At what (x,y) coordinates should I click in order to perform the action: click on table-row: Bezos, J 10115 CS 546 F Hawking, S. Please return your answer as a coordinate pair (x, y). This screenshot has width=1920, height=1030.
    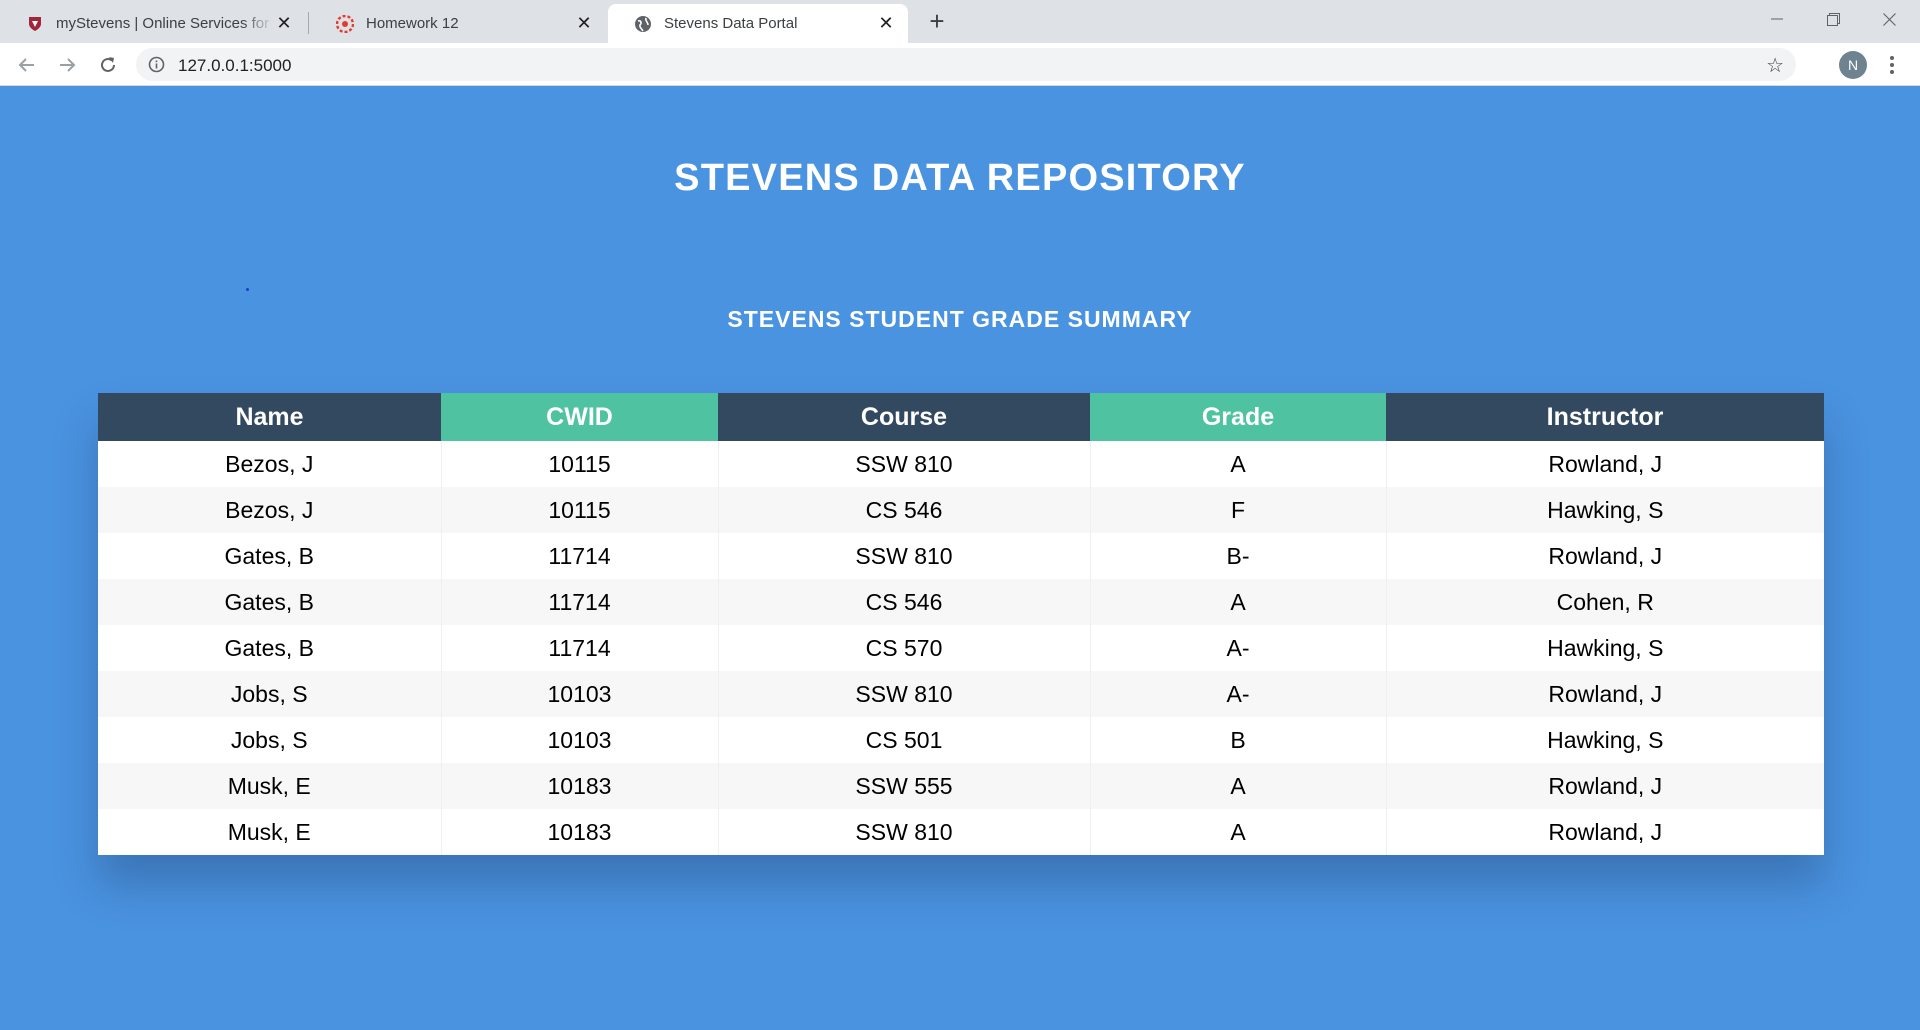
    Looking at the image, I should click on (961, 510).